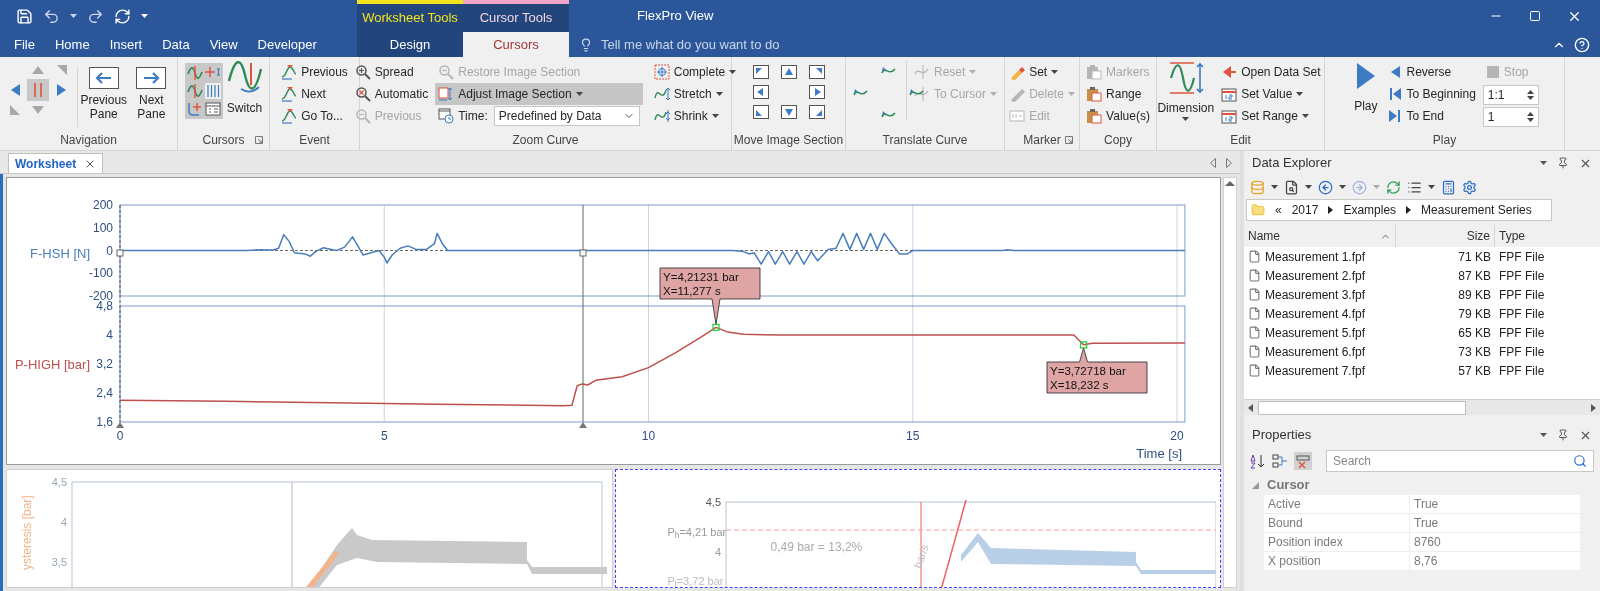 The height and width of the screenshot is (591, 1600). Describe the element at coordinates (103, 91) in the screenshot. I see `pane-button: Previous Pane` at that location.